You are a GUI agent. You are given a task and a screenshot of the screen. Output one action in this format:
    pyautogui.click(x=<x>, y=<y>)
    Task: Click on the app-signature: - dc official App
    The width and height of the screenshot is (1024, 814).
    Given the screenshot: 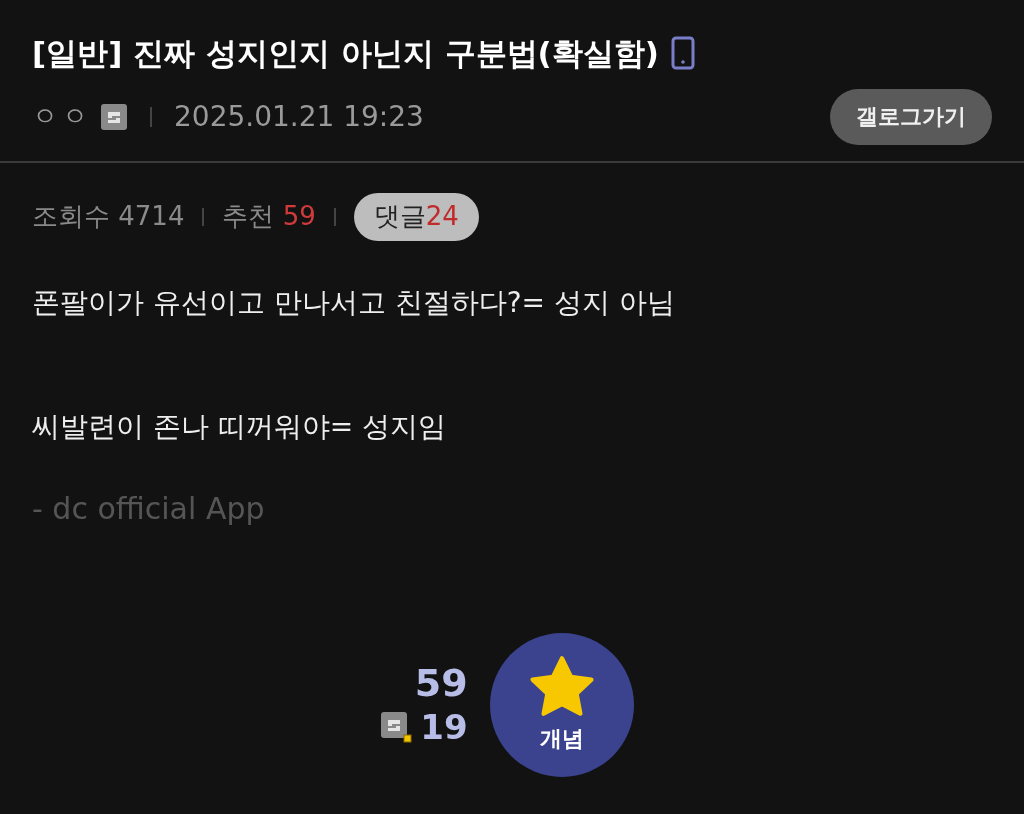 What is the action you would take?
    pyautogui.click(x=149, y=508)
    